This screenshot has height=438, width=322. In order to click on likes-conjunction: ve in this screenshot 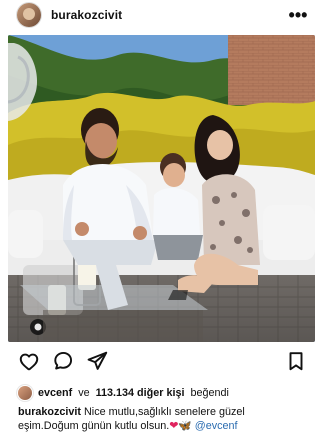, I will do `click(84, 393)`.